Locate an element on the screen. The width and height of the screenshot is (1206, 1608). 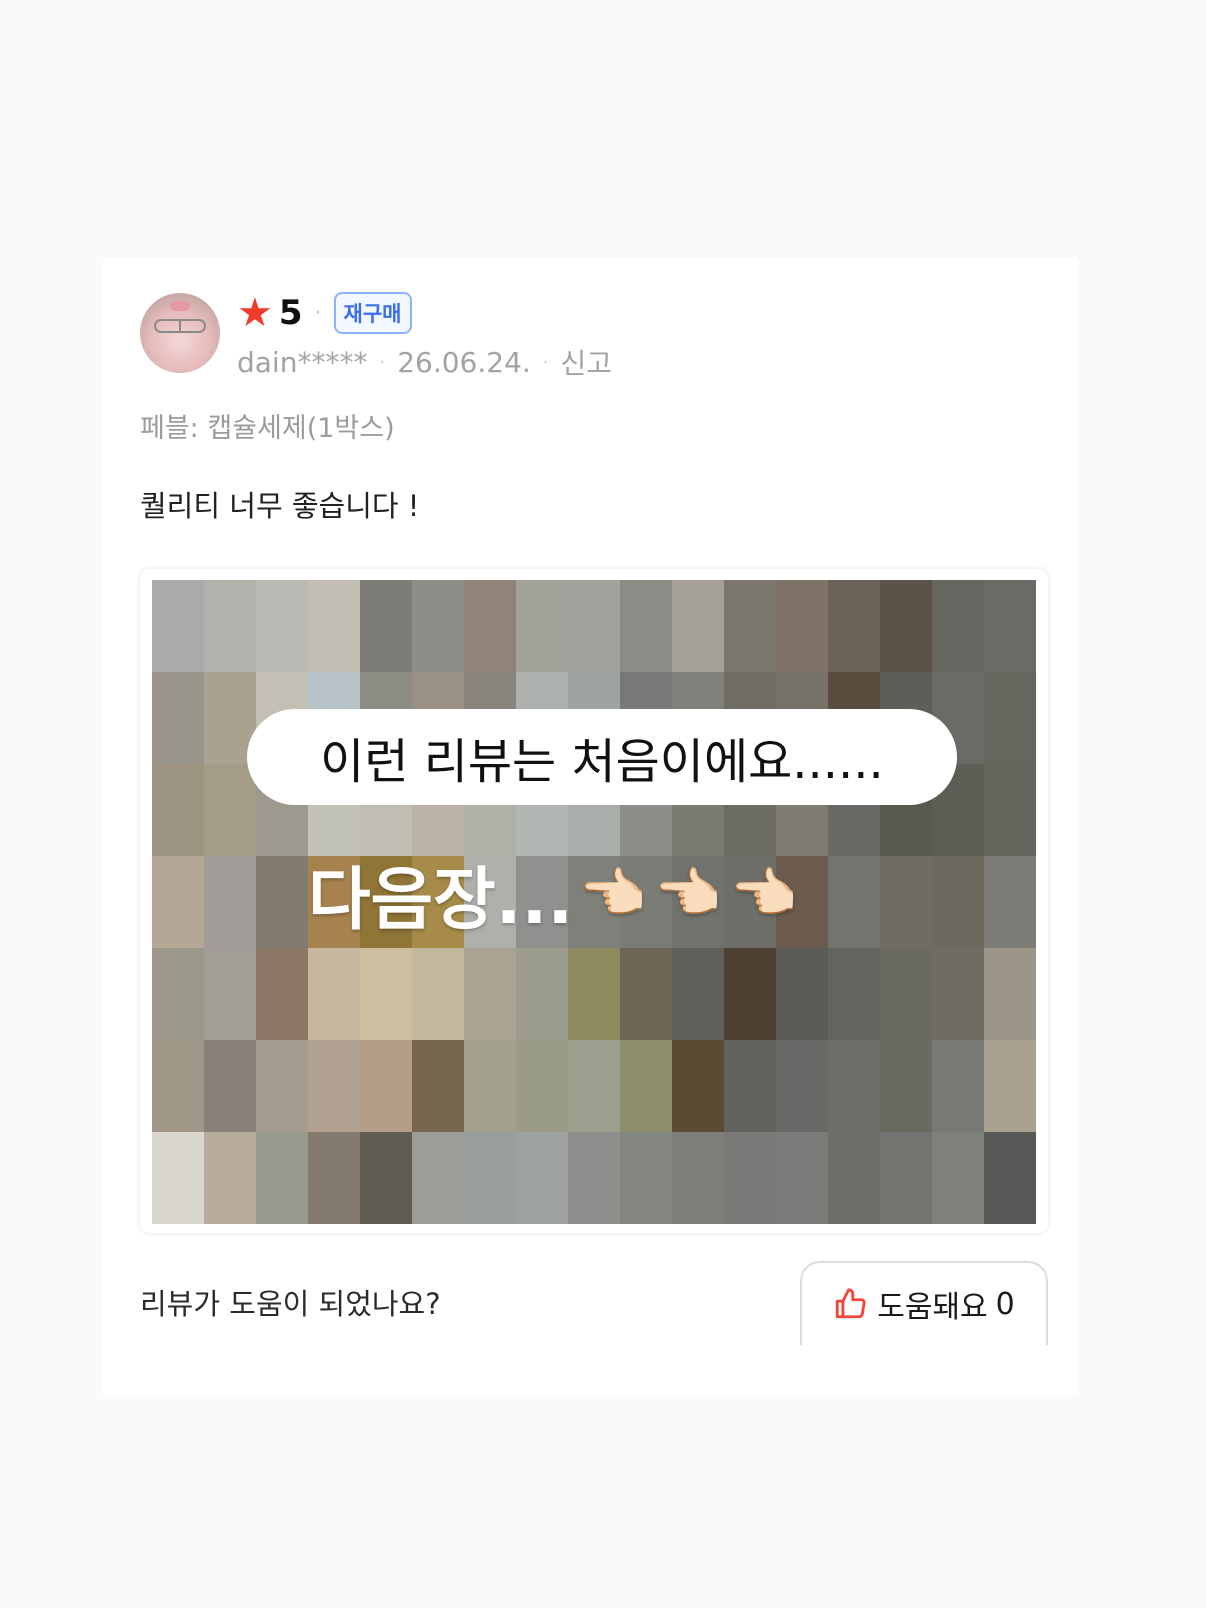
next-page-overlay: 다음장... 👉🏻 👉🏻 👉🏻 is located at coordinates (553, 893).